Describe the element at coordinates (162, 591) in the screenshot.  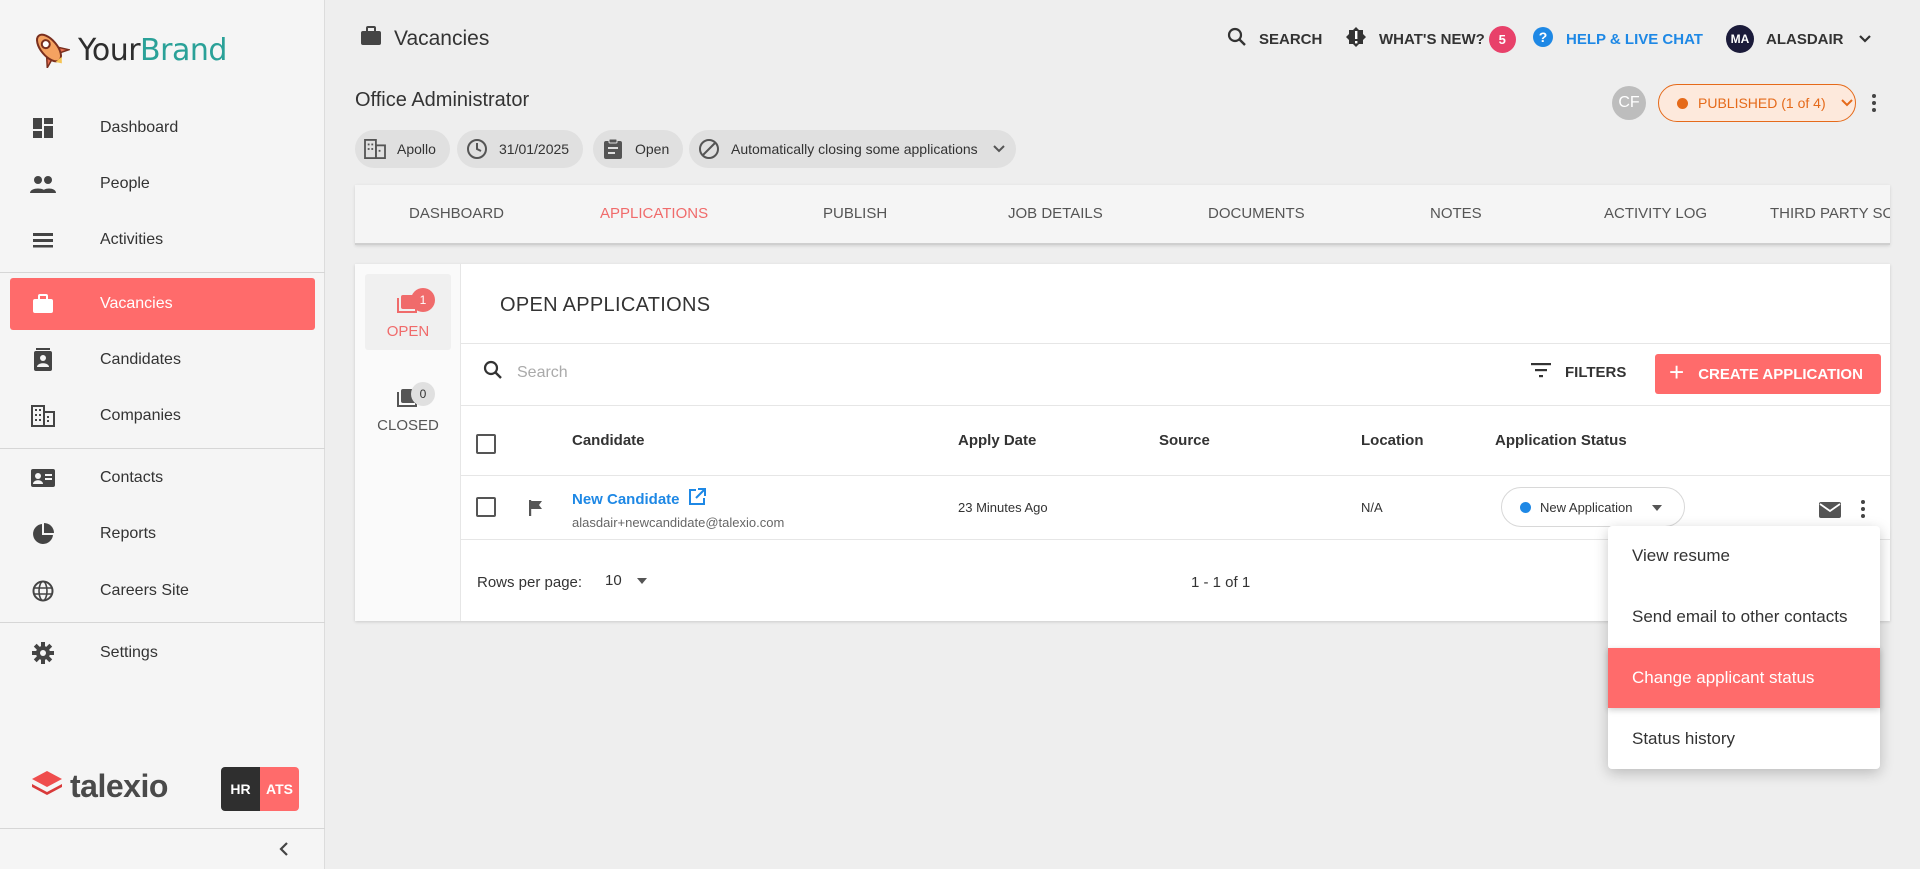
I see `sidebar-item-careers-site: Careers Site` at that location.